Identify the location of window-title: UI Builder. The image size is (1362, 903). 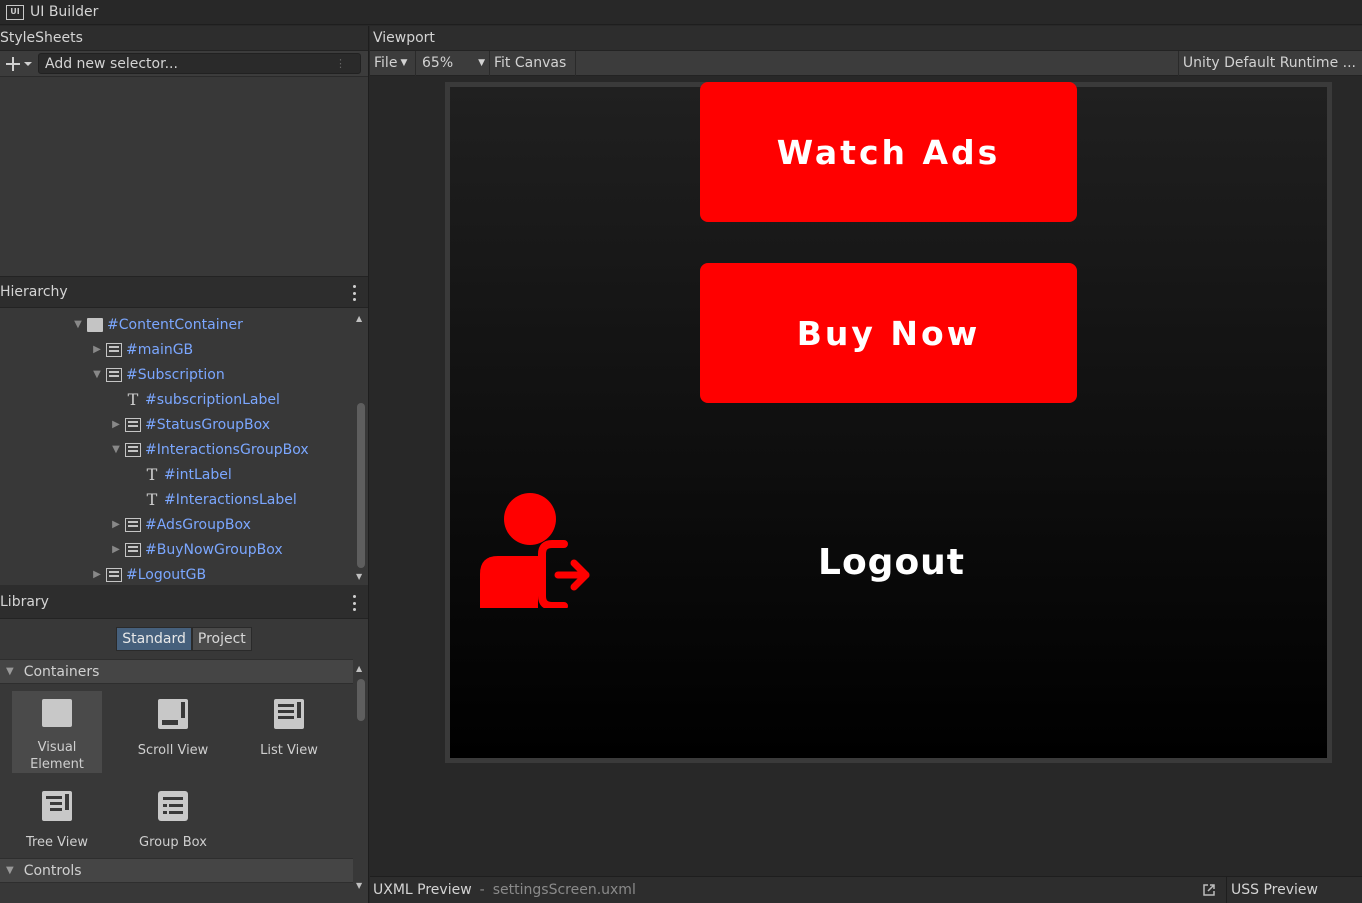
(64, 12).